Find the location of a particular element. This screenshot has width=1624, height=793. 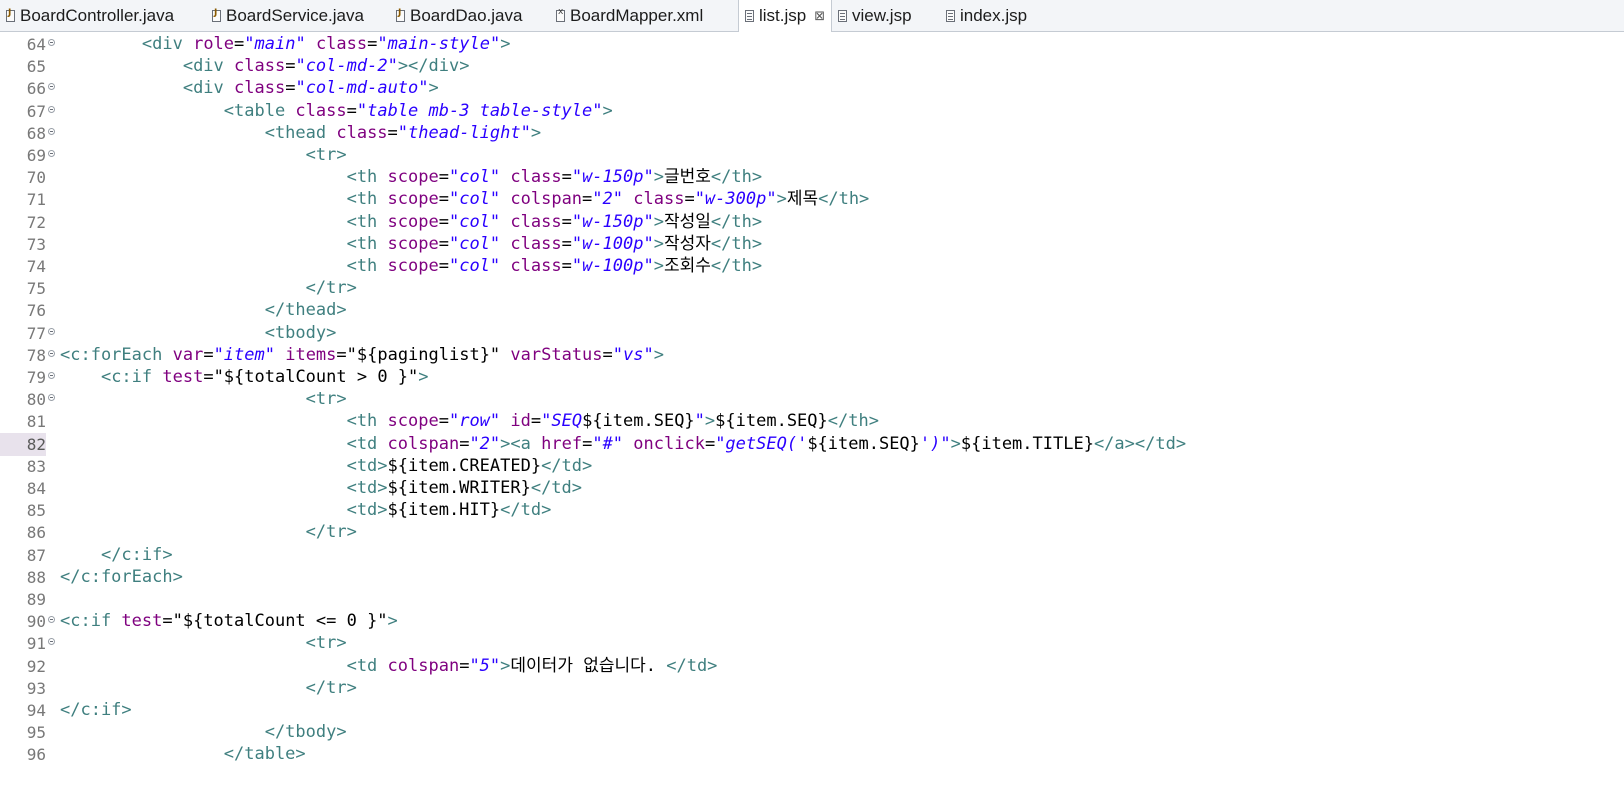

line-number: 67 is located at coordinates (36, 111).